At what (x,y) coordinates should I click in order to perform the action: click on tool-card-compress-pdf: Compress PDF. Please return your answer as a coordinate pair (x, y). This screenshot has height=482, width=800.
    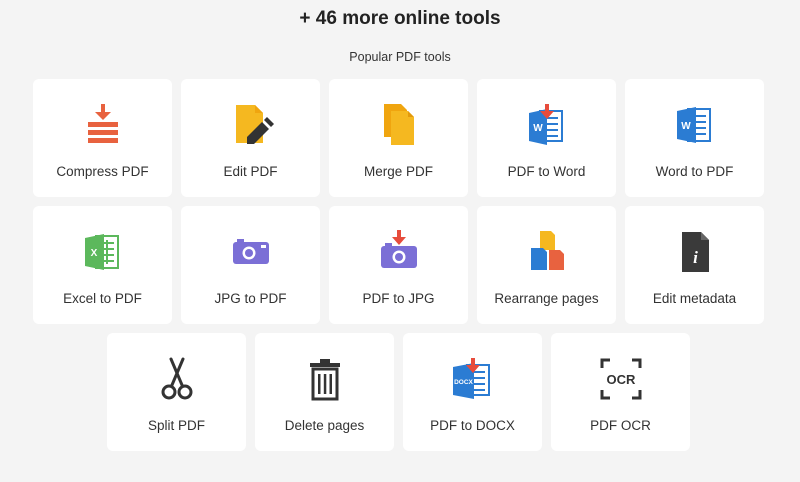
    Looking at the image, I should click on (102, 138).